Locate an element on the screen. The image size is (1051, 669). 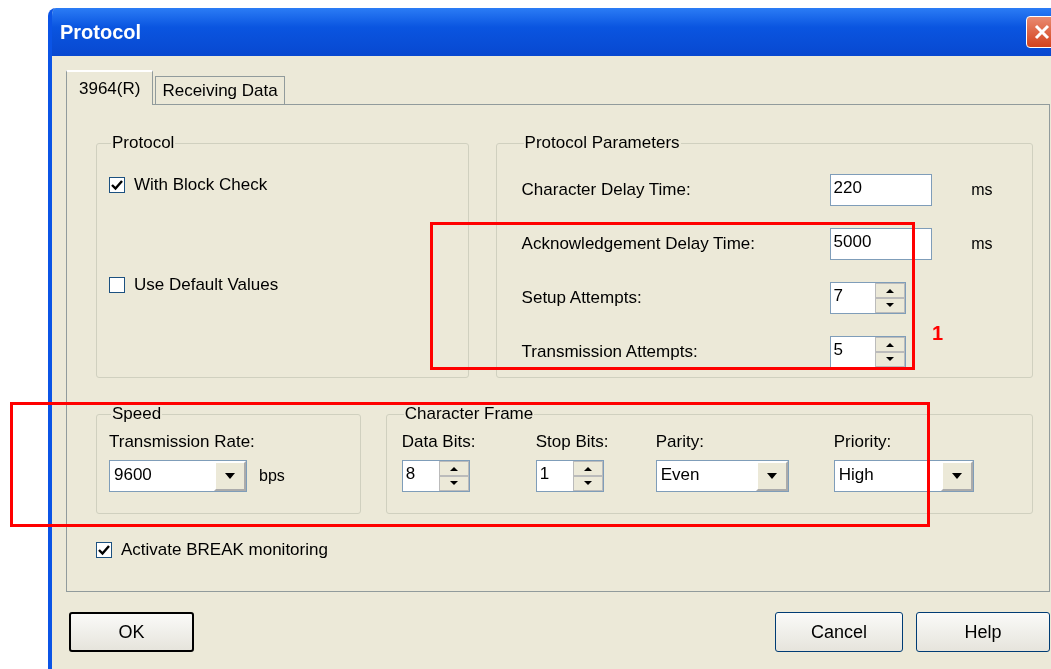
checkbox-label: Activate BREAK monitoring is located at coordinates (224, 550).